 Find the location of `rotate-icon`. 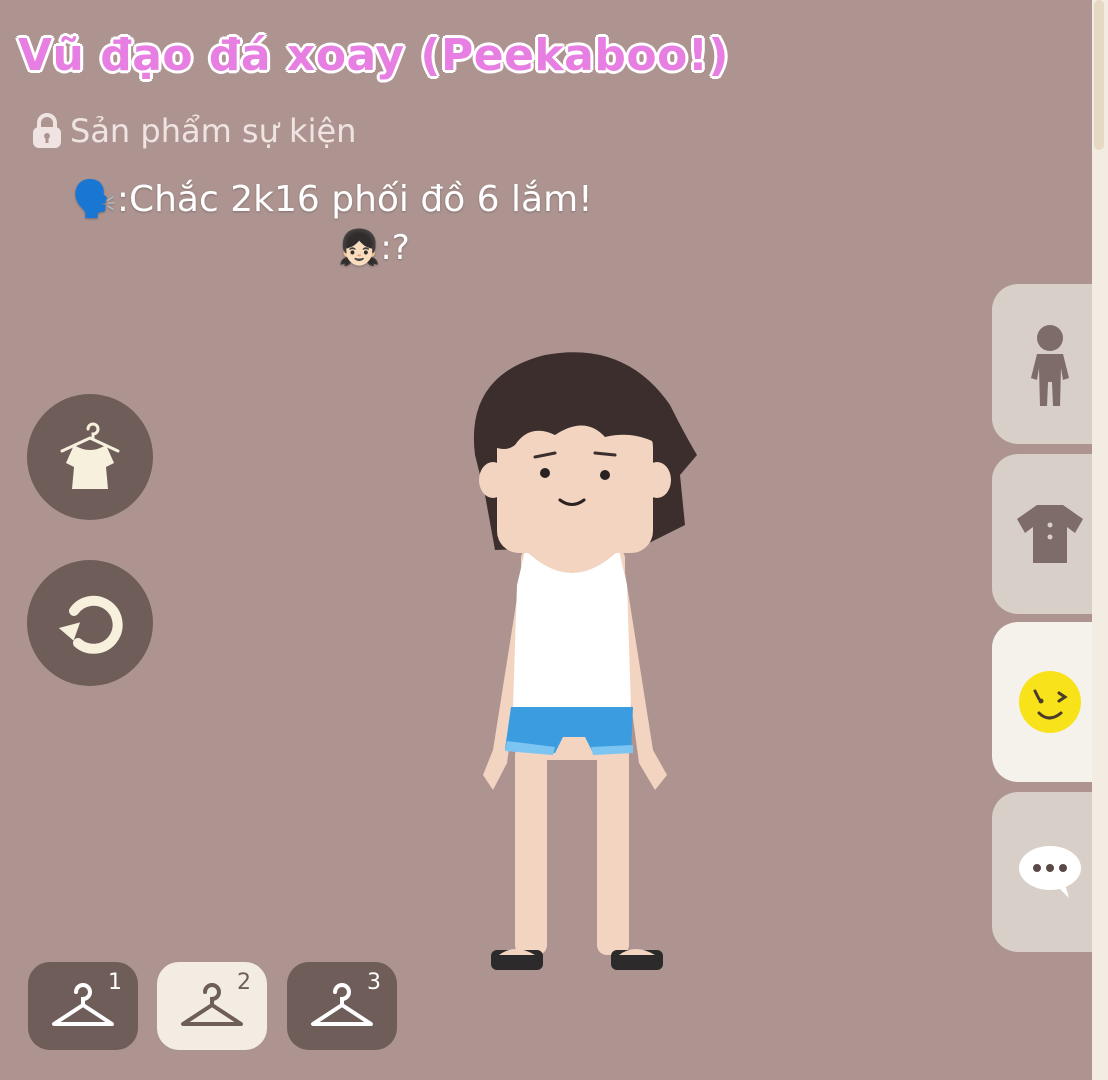

rotate-icon is located at coordinates (90, 624).